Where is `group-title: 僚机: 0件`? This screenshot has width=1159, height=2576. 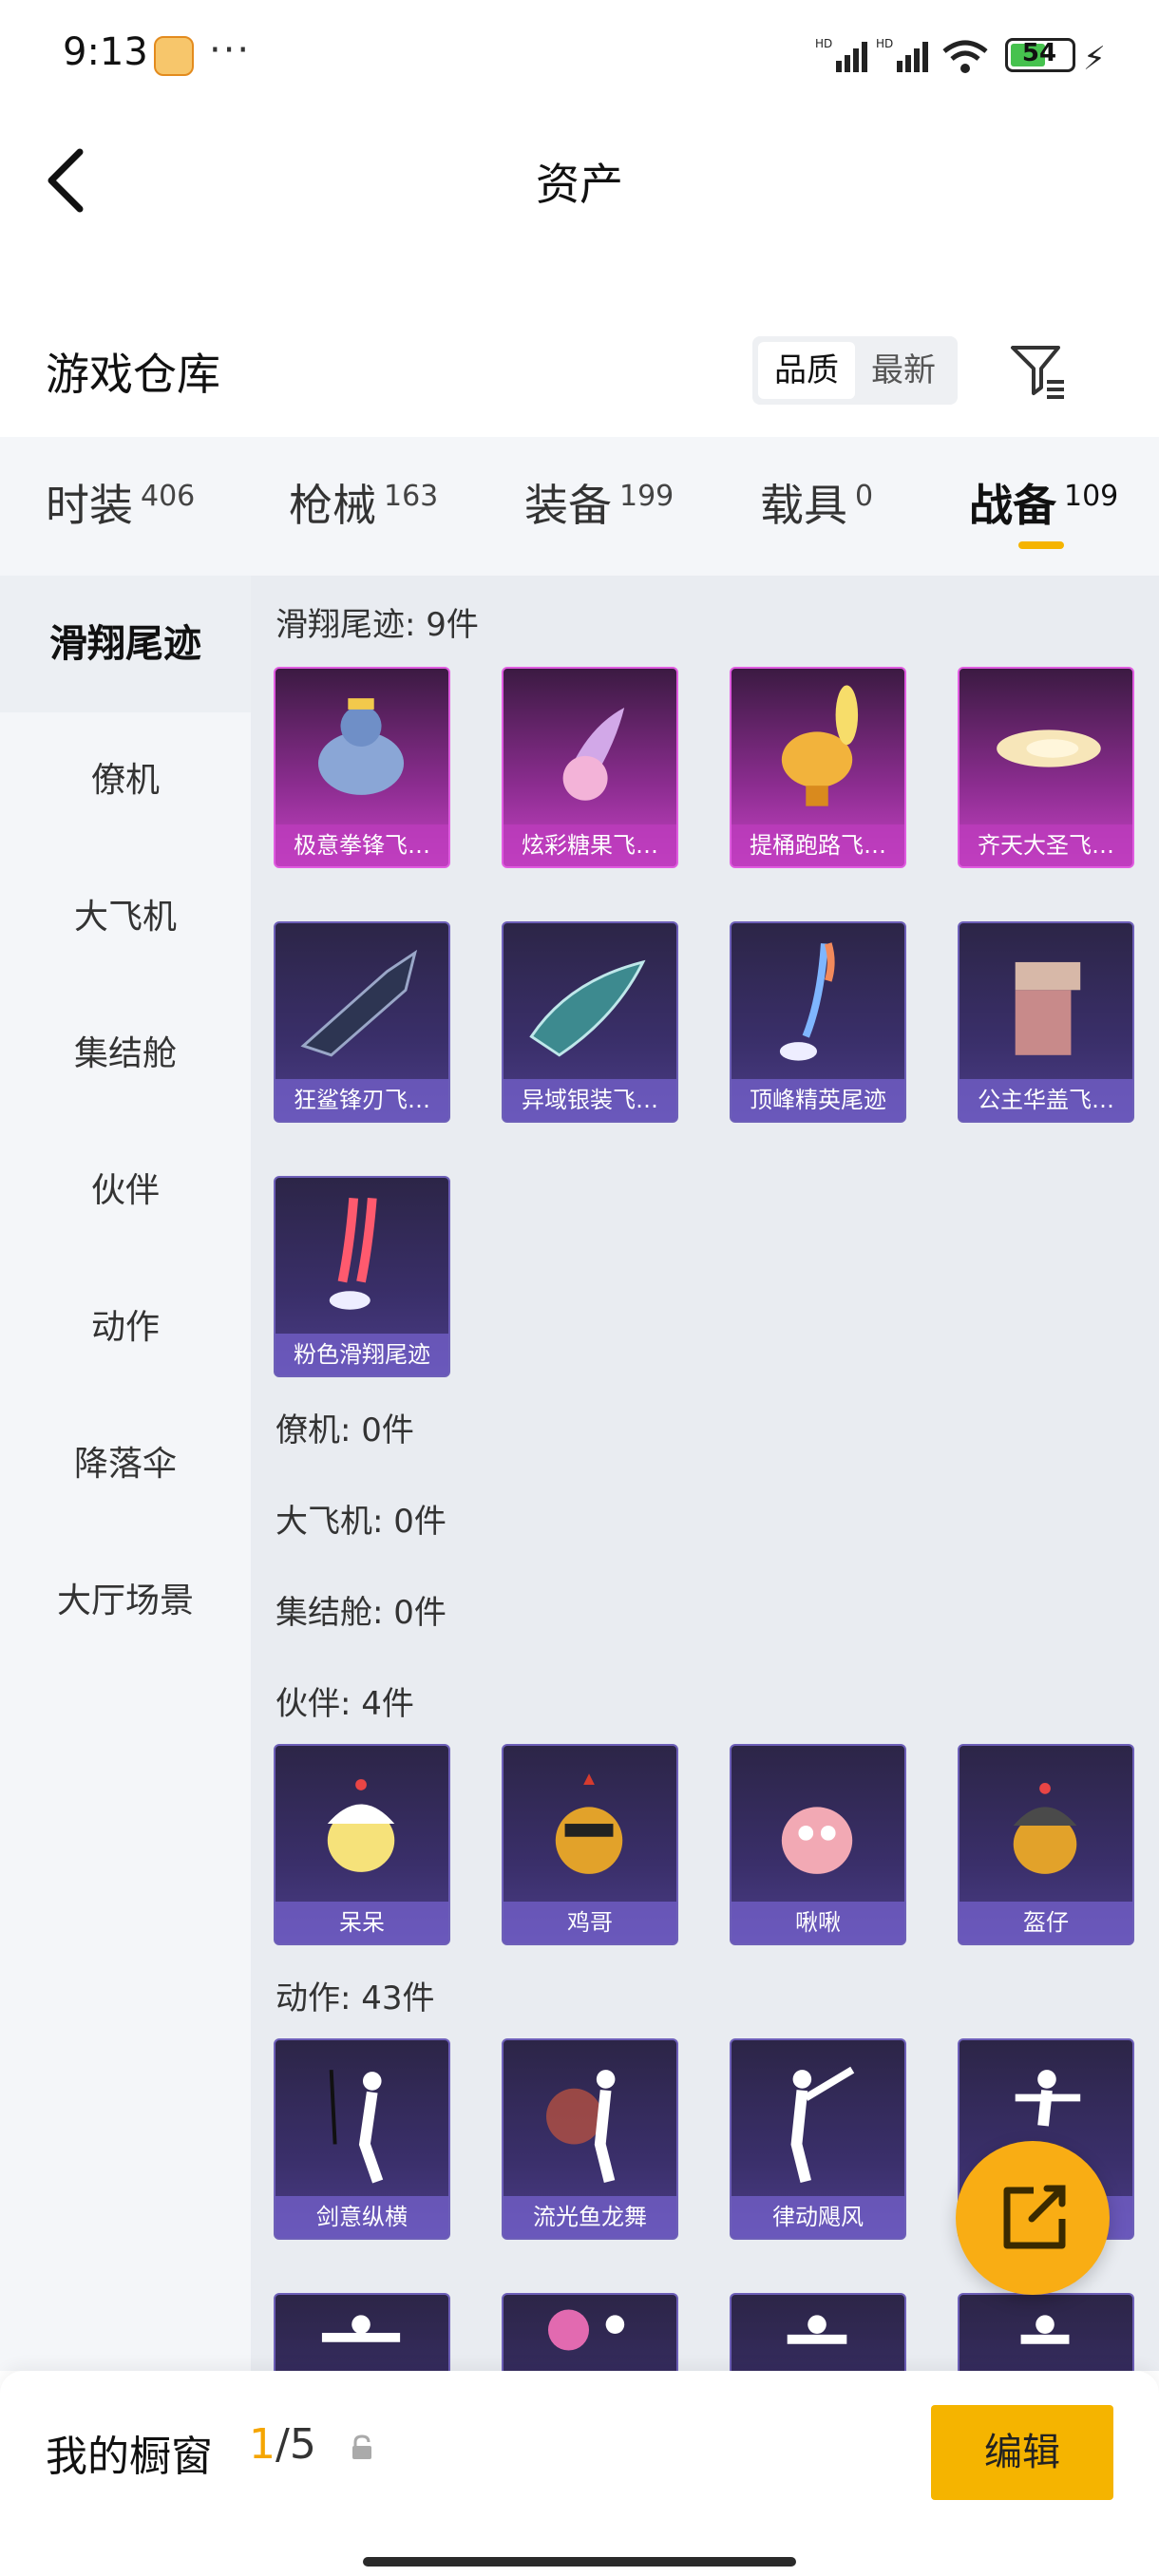
group-title: 僚机: 0件 is located at coordinates (345, 1430).